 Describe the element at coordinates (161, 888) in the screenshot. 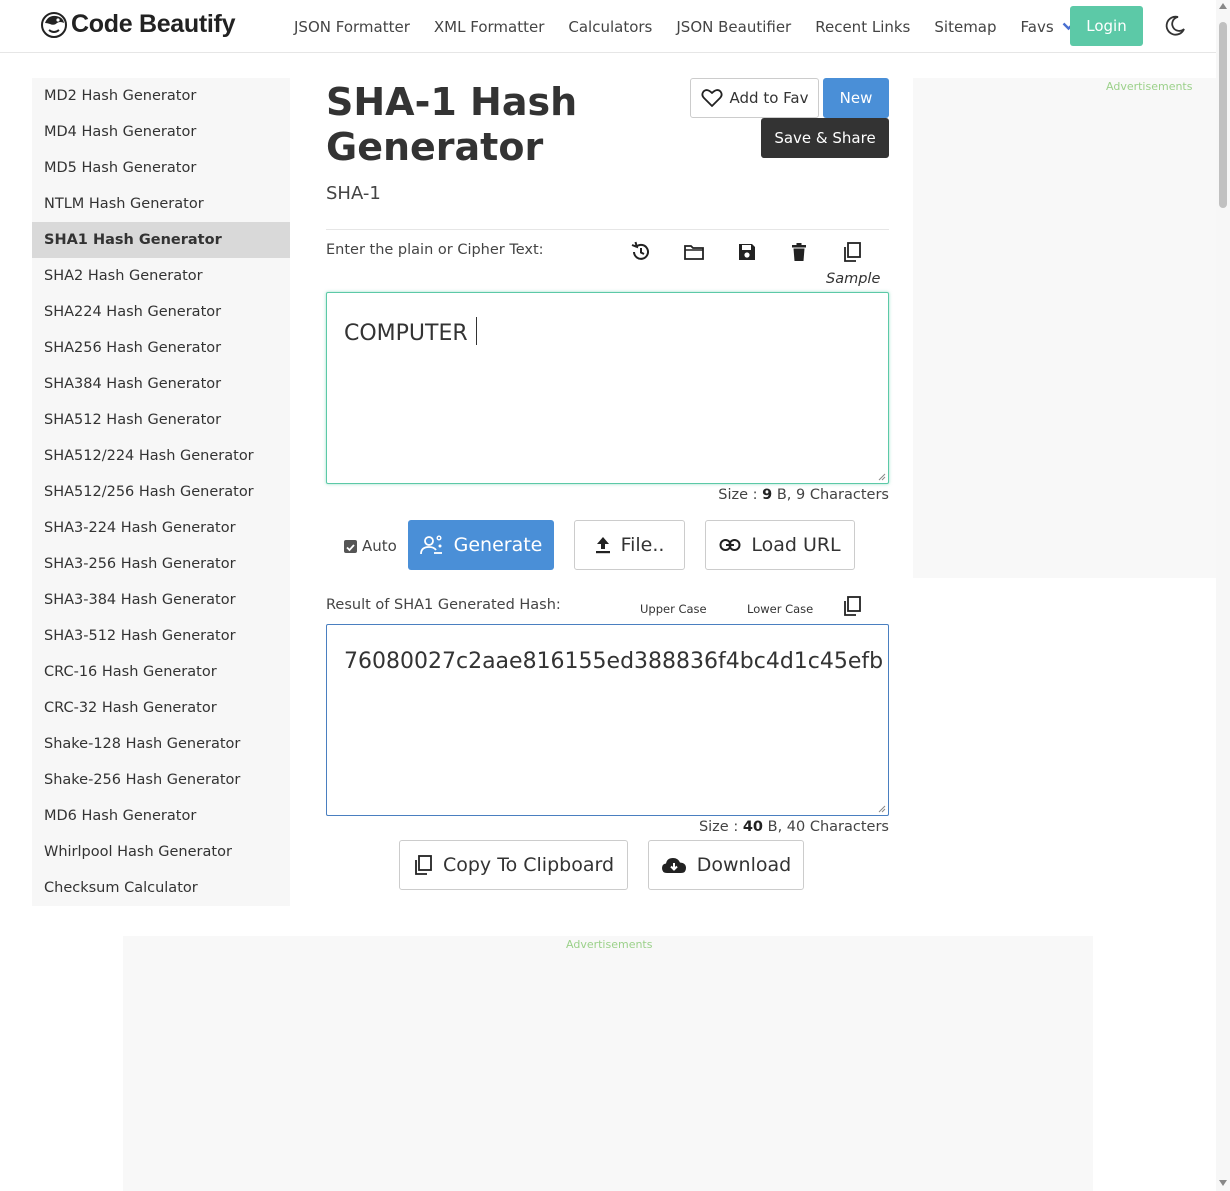

I see `sidebar-item: Checksum Calculator` at that location.